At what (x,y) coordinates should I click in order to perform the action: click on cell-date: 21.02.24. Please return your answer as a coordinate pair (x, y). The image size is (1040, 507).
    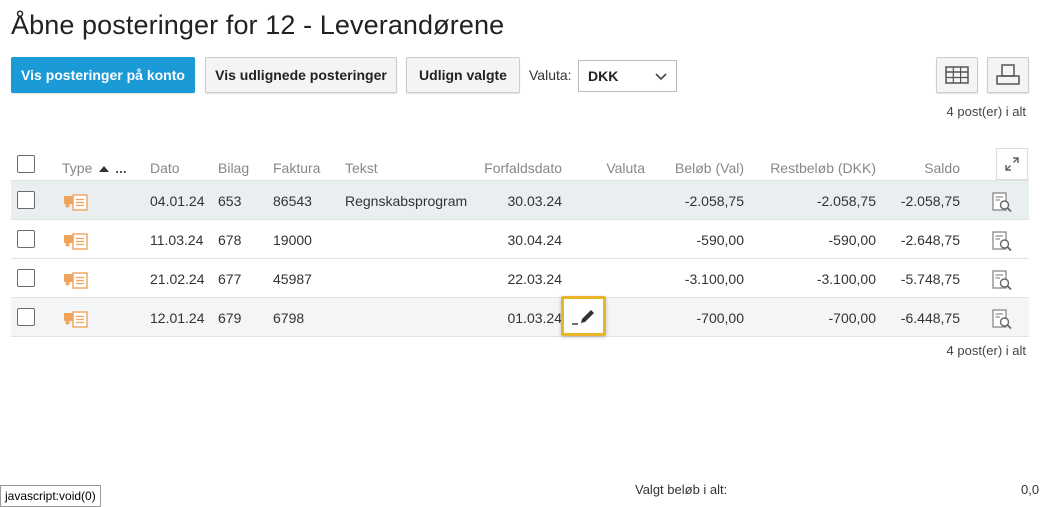
    Looking at the image, I should click on (177, 279).